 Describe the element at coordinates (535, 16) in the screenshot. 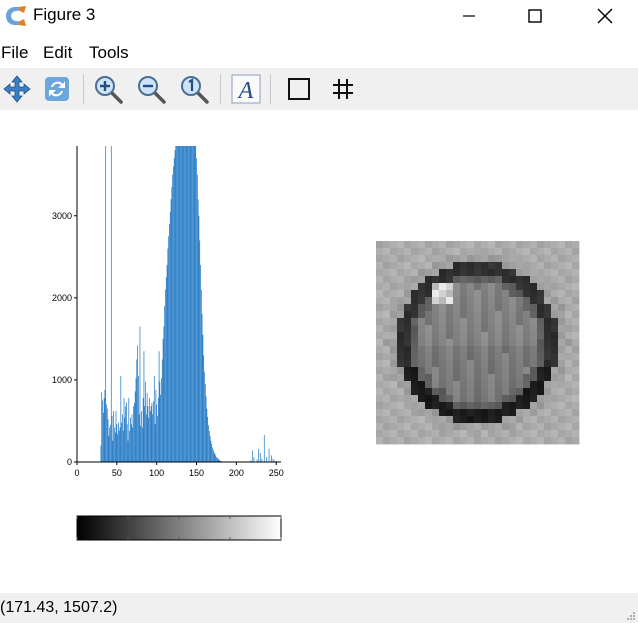

I see `maximize-button` at that location.